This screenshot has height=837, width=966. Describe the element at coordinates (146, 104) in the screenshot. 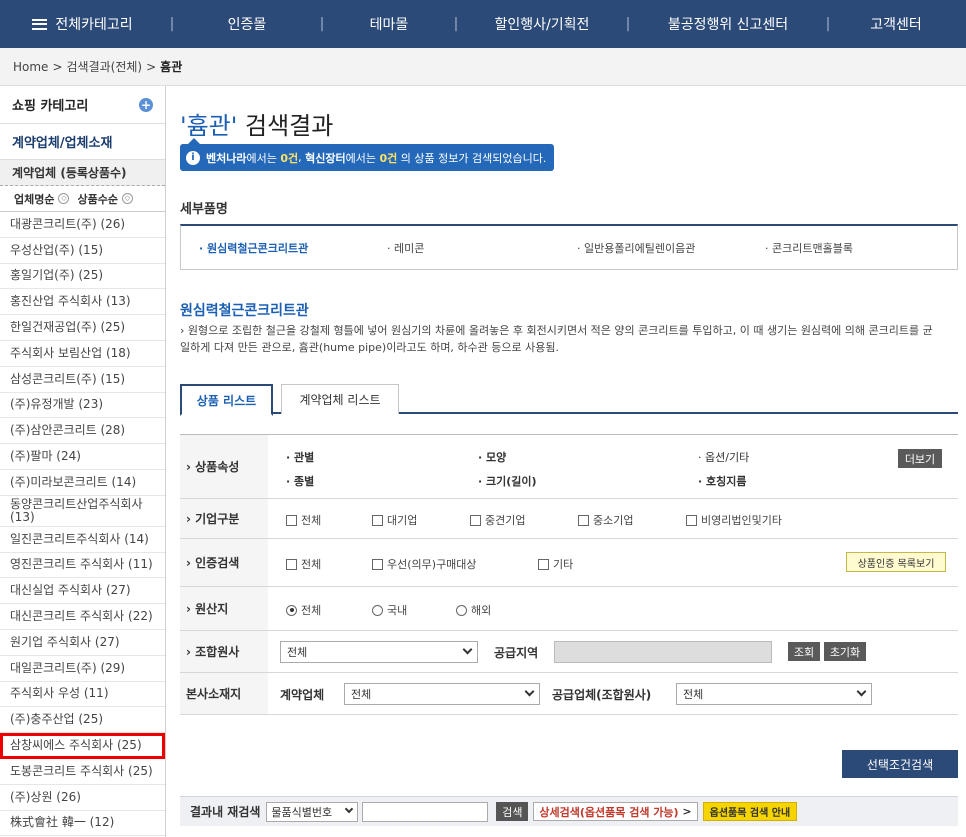

I see `plus-icon: +` at that location.